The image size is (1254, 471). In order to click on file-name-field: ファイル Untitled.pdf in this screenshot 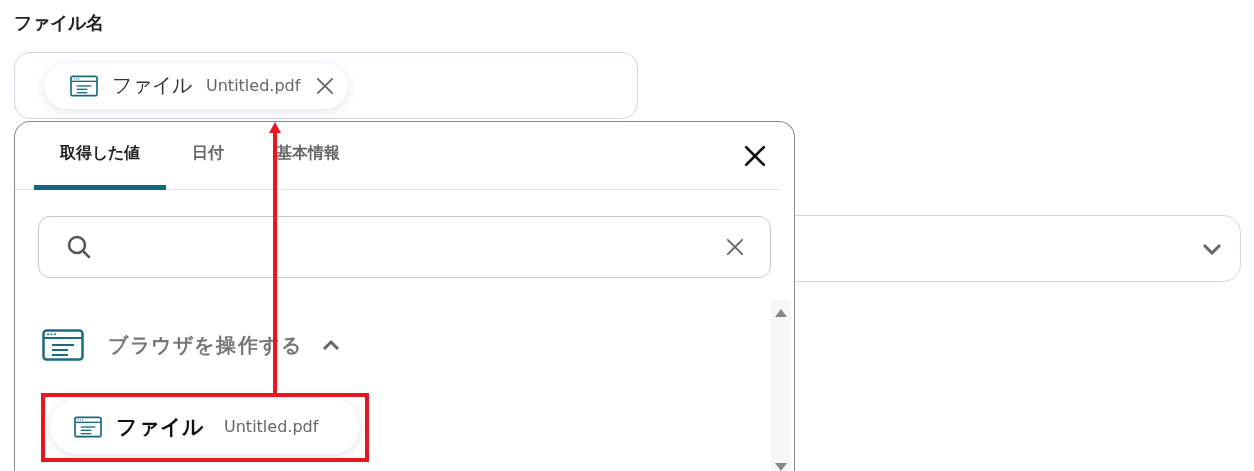, I will do `click(326, 85)`.